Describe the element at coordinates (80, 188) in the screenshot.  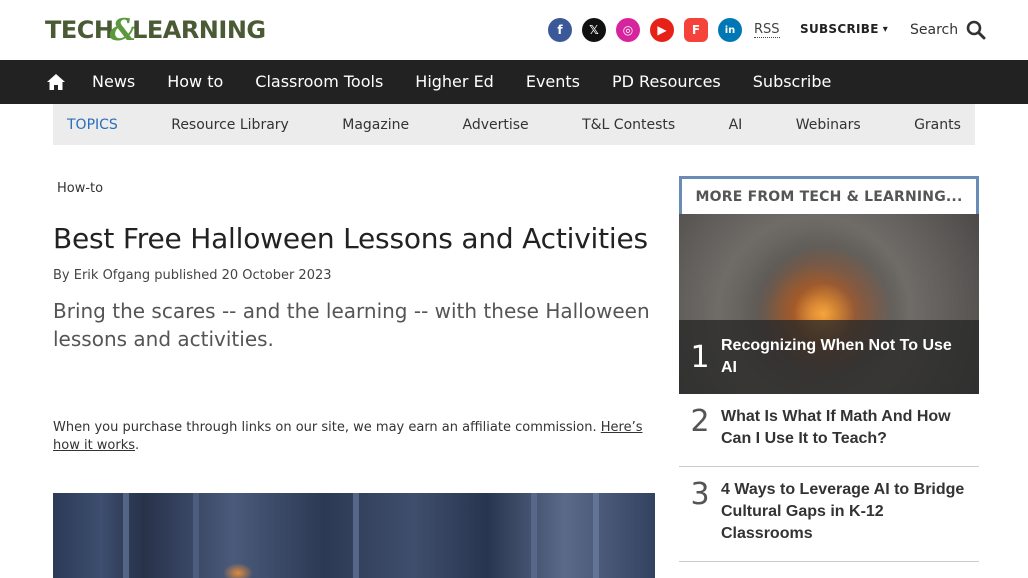
I see `breadcrumb: How-to` at that location.